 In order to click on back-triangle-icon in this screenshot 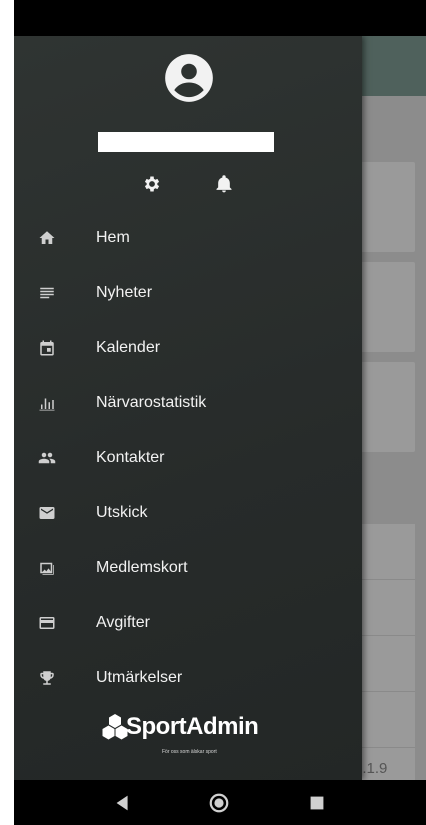, I will do `click(123, 803)`.